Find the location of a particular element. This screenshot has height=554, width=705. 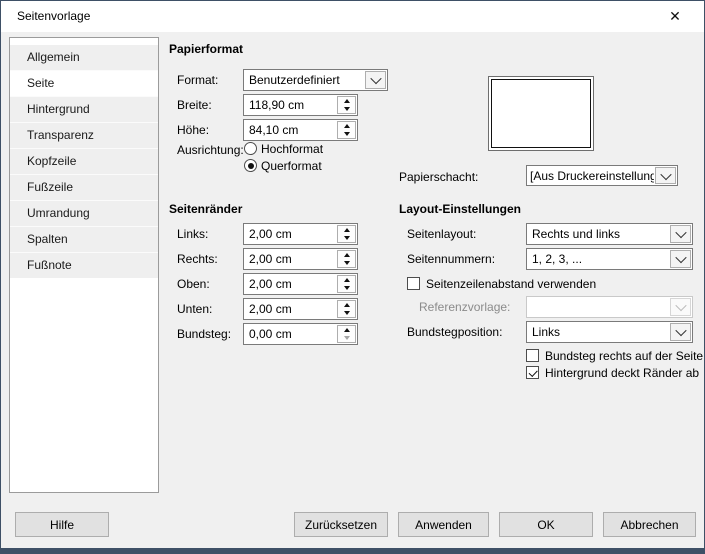

margin-right-field: 2,00 cm is located at coordinates (300, 259).